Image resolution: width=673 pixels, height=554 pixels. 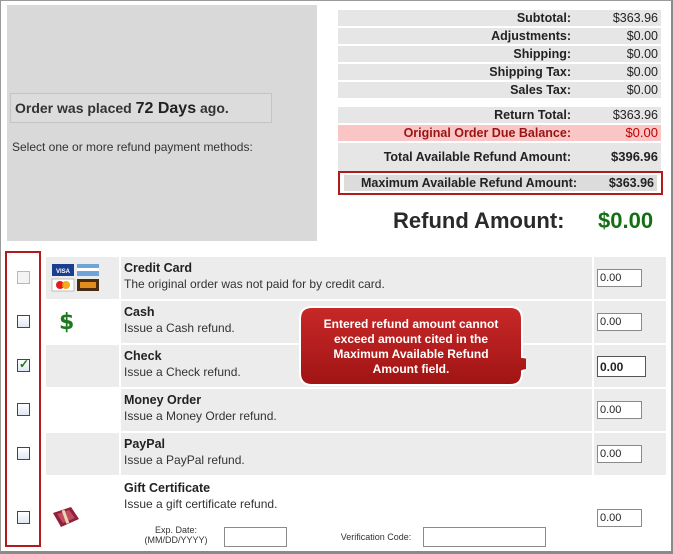 I want to click on method-row-paypal: PayPal Issue a PayPal refund., so click(x=337, y=454).